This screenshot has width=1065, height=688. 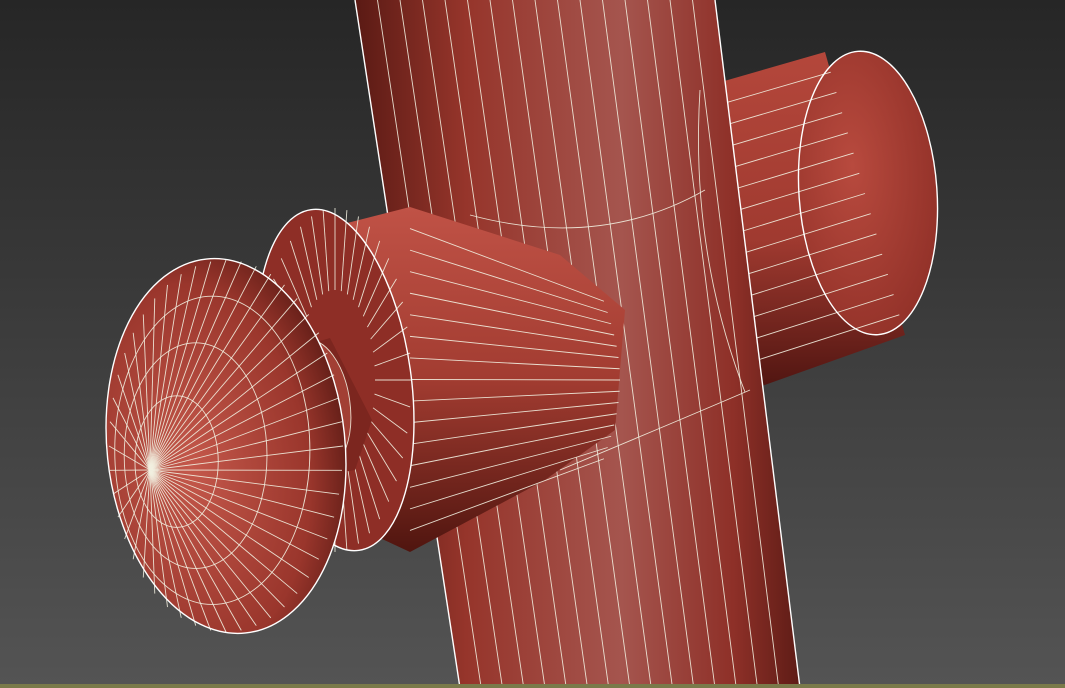 What do you see at coordinates (532, 686) in the screenshot?
I see `viewport-bottom-border` at bounding box center [532, 686].